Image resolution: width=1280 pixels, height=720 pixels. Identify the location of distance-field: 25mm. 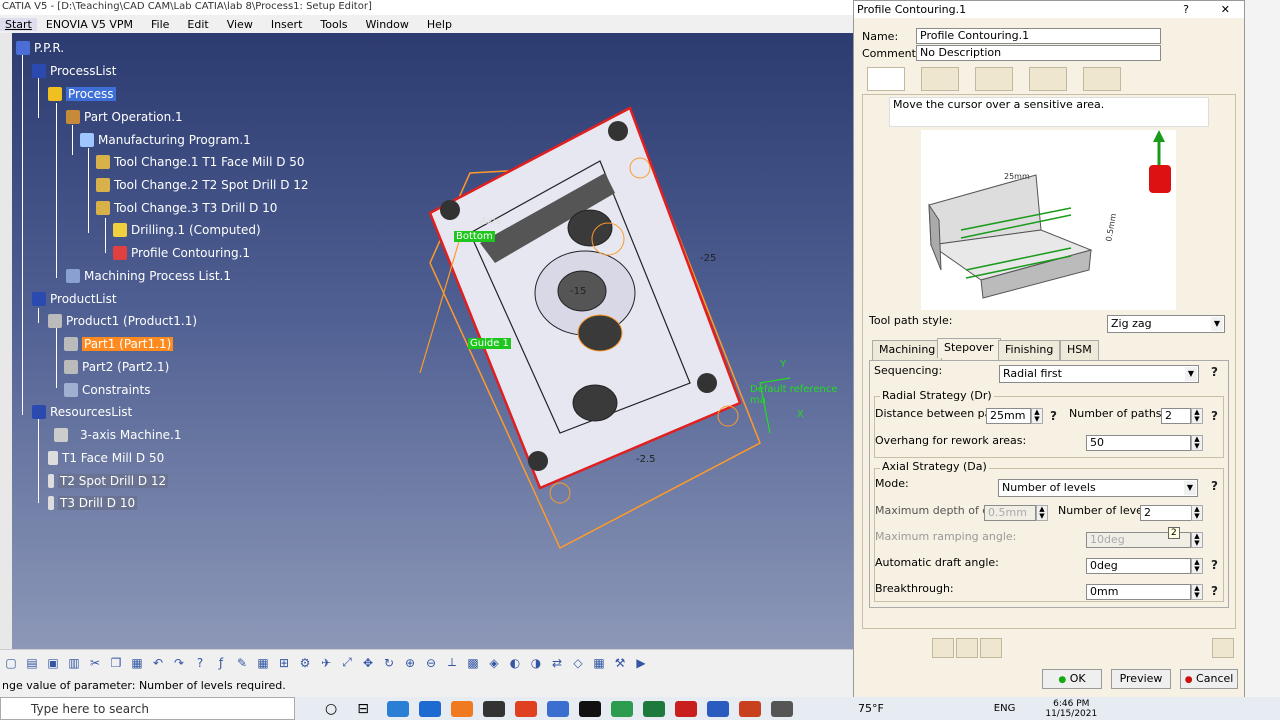
(1008, 416).